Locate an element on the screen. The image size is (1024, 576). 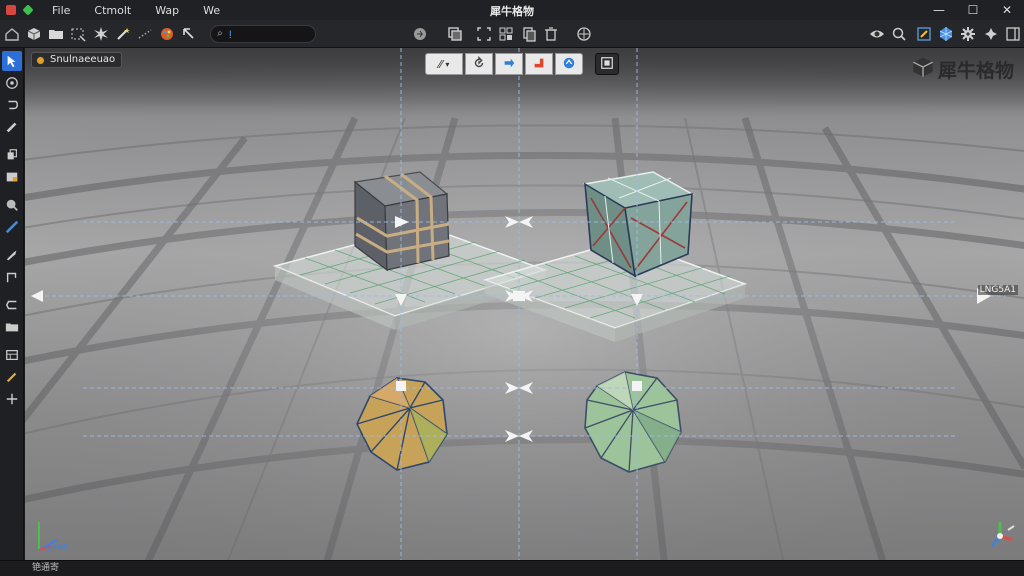
brand-watermark: 犀牛格物 is located at coordinates (963, 69).